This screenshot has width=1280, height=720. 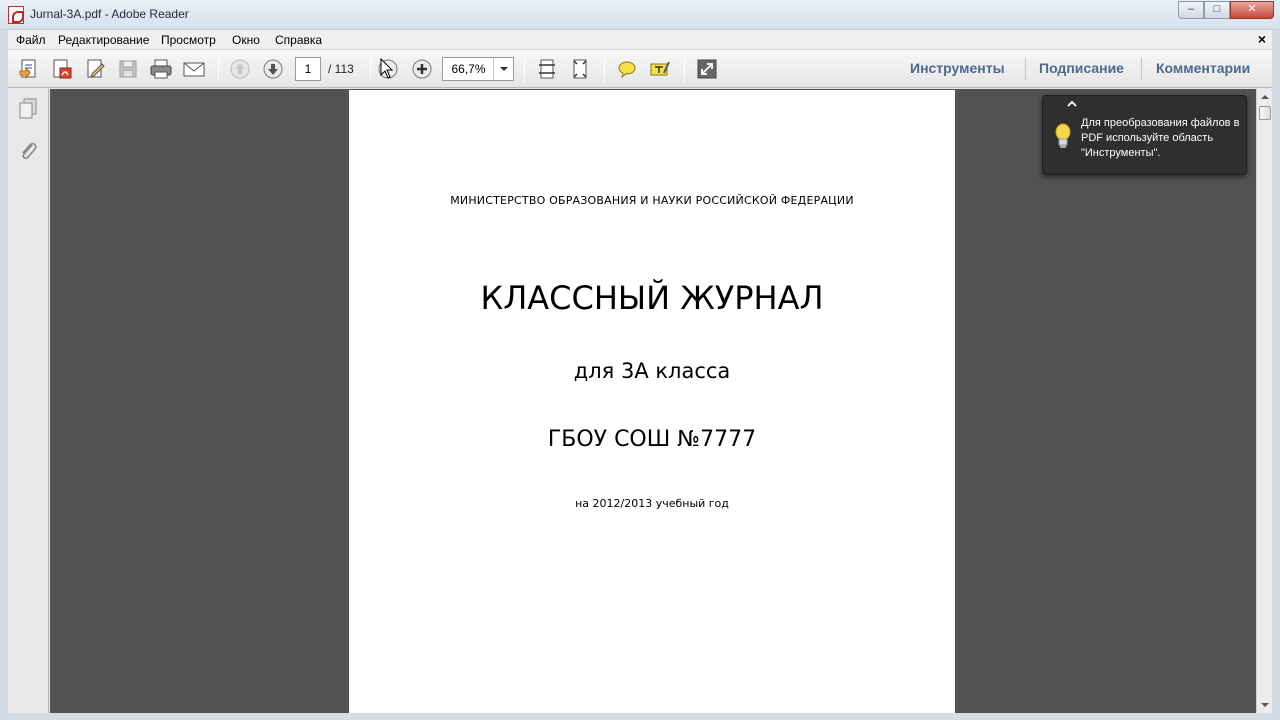 I want to click on open-file-icon, so click(x=29, y=69).